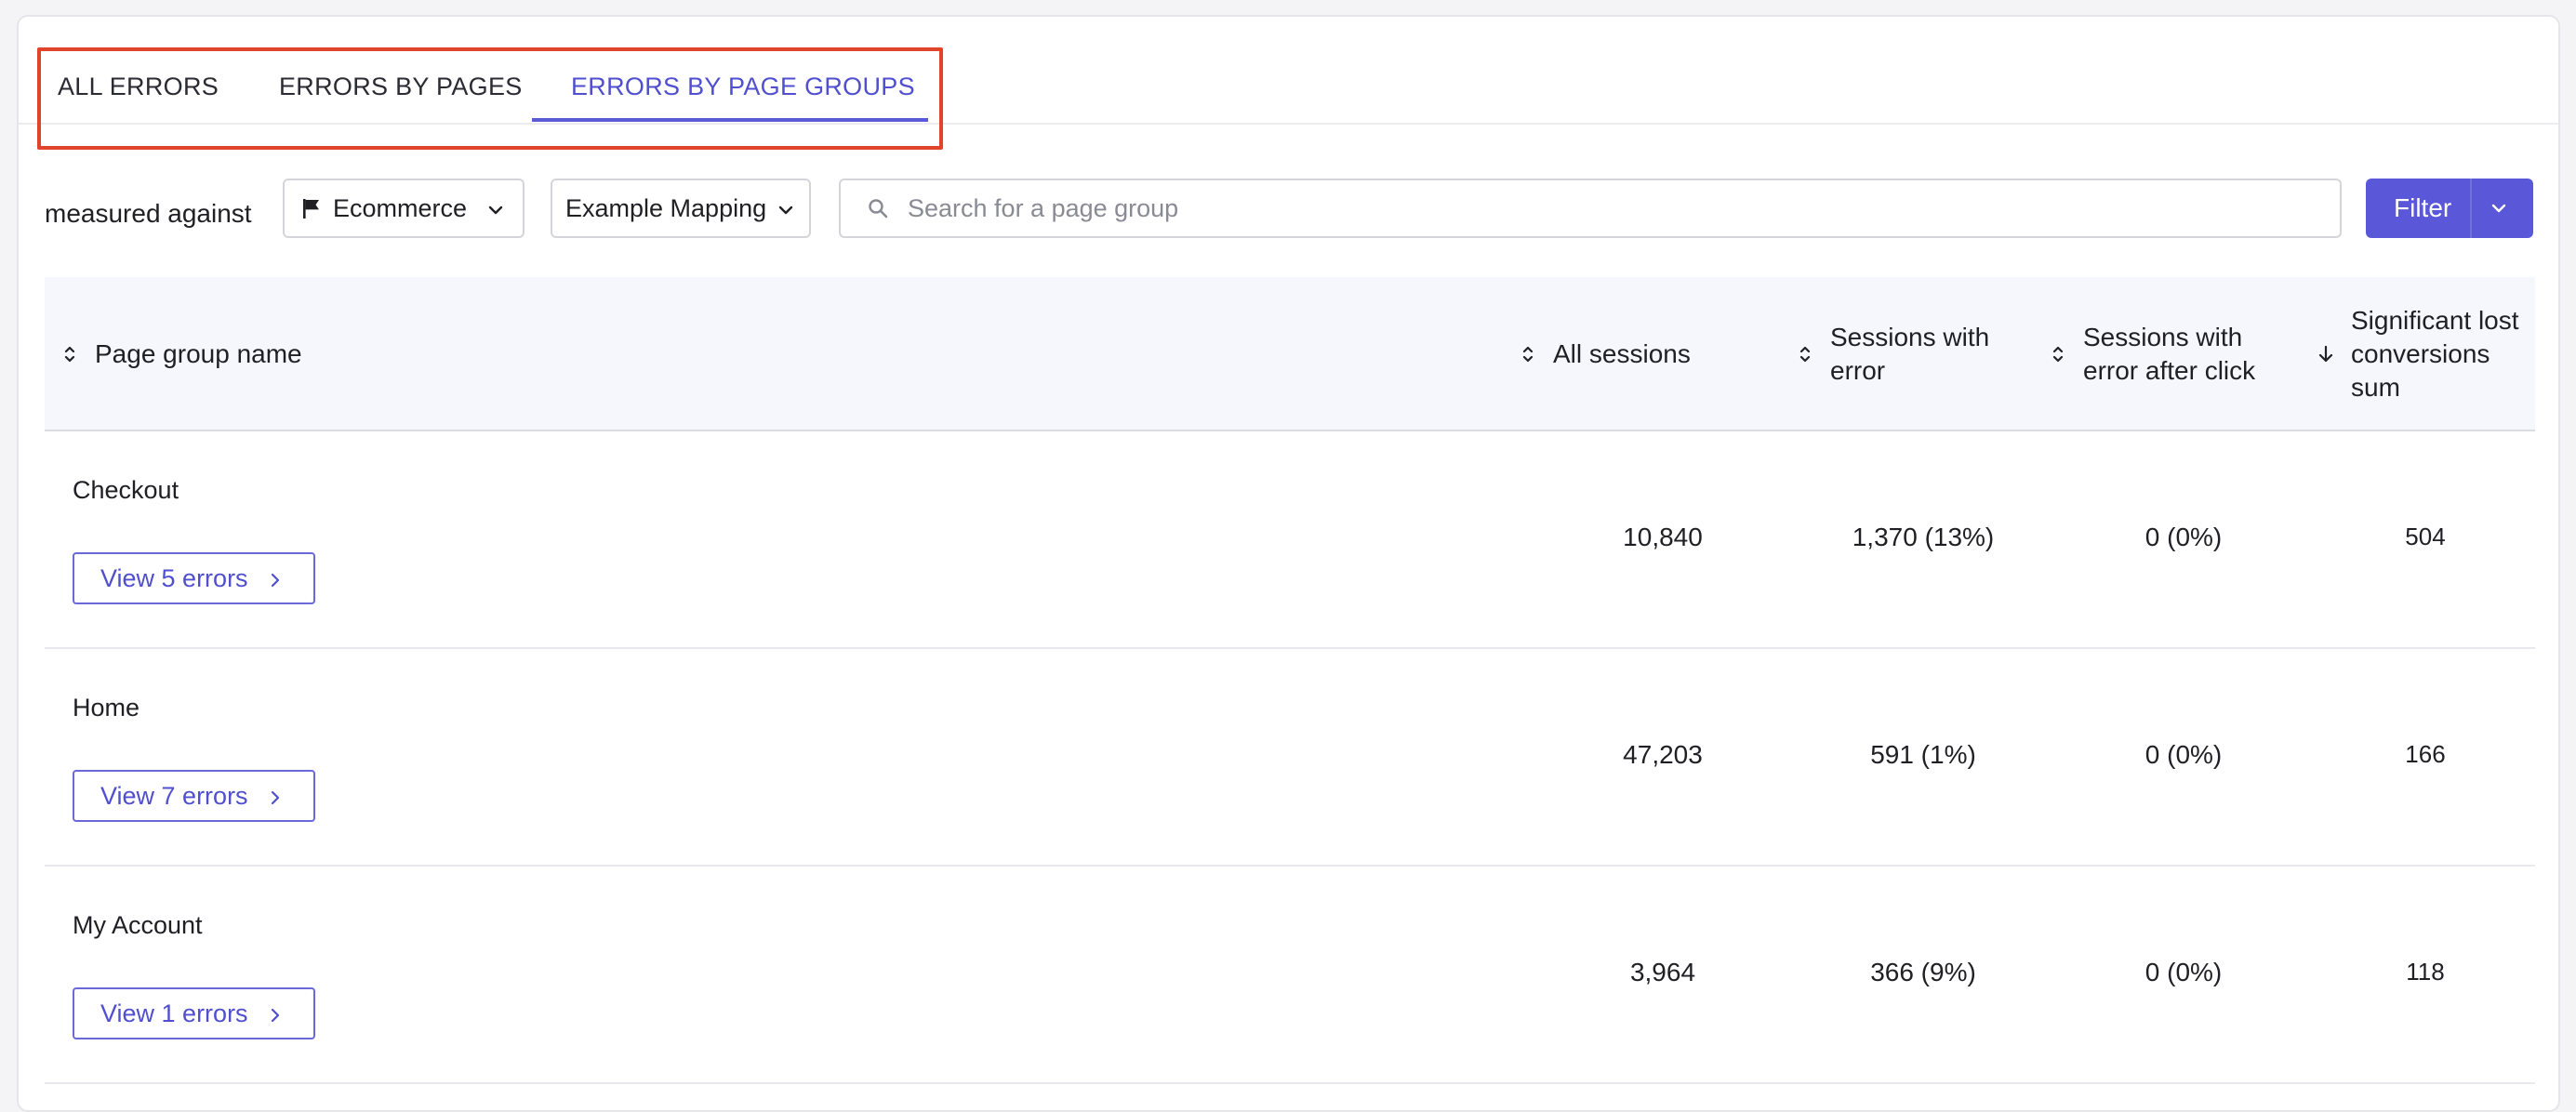  Describe the element at coordinates (1909, 355) in the screenshot. I see `header-label: Sessions with error` at that location.